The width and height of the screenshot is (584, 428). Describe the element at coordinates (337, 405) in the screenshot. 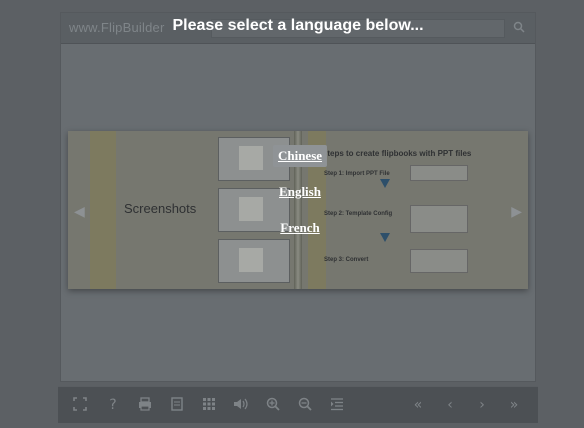

I see `table-of-contents-icon` at that location.